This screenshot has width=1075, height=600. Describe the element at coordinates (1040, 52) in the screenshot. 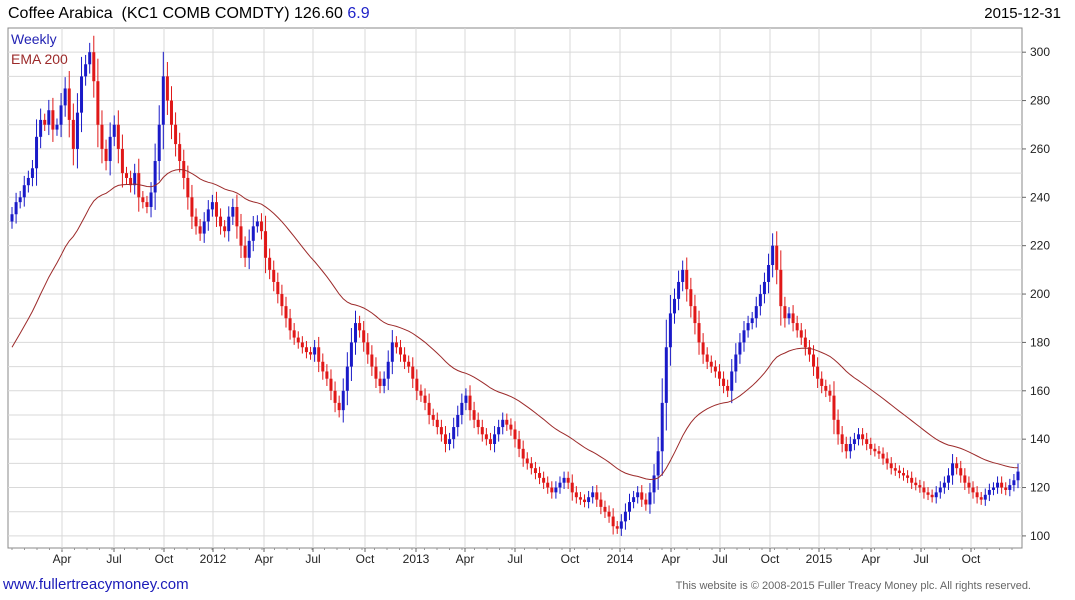

I see `y-tick-label: 300` at that location.